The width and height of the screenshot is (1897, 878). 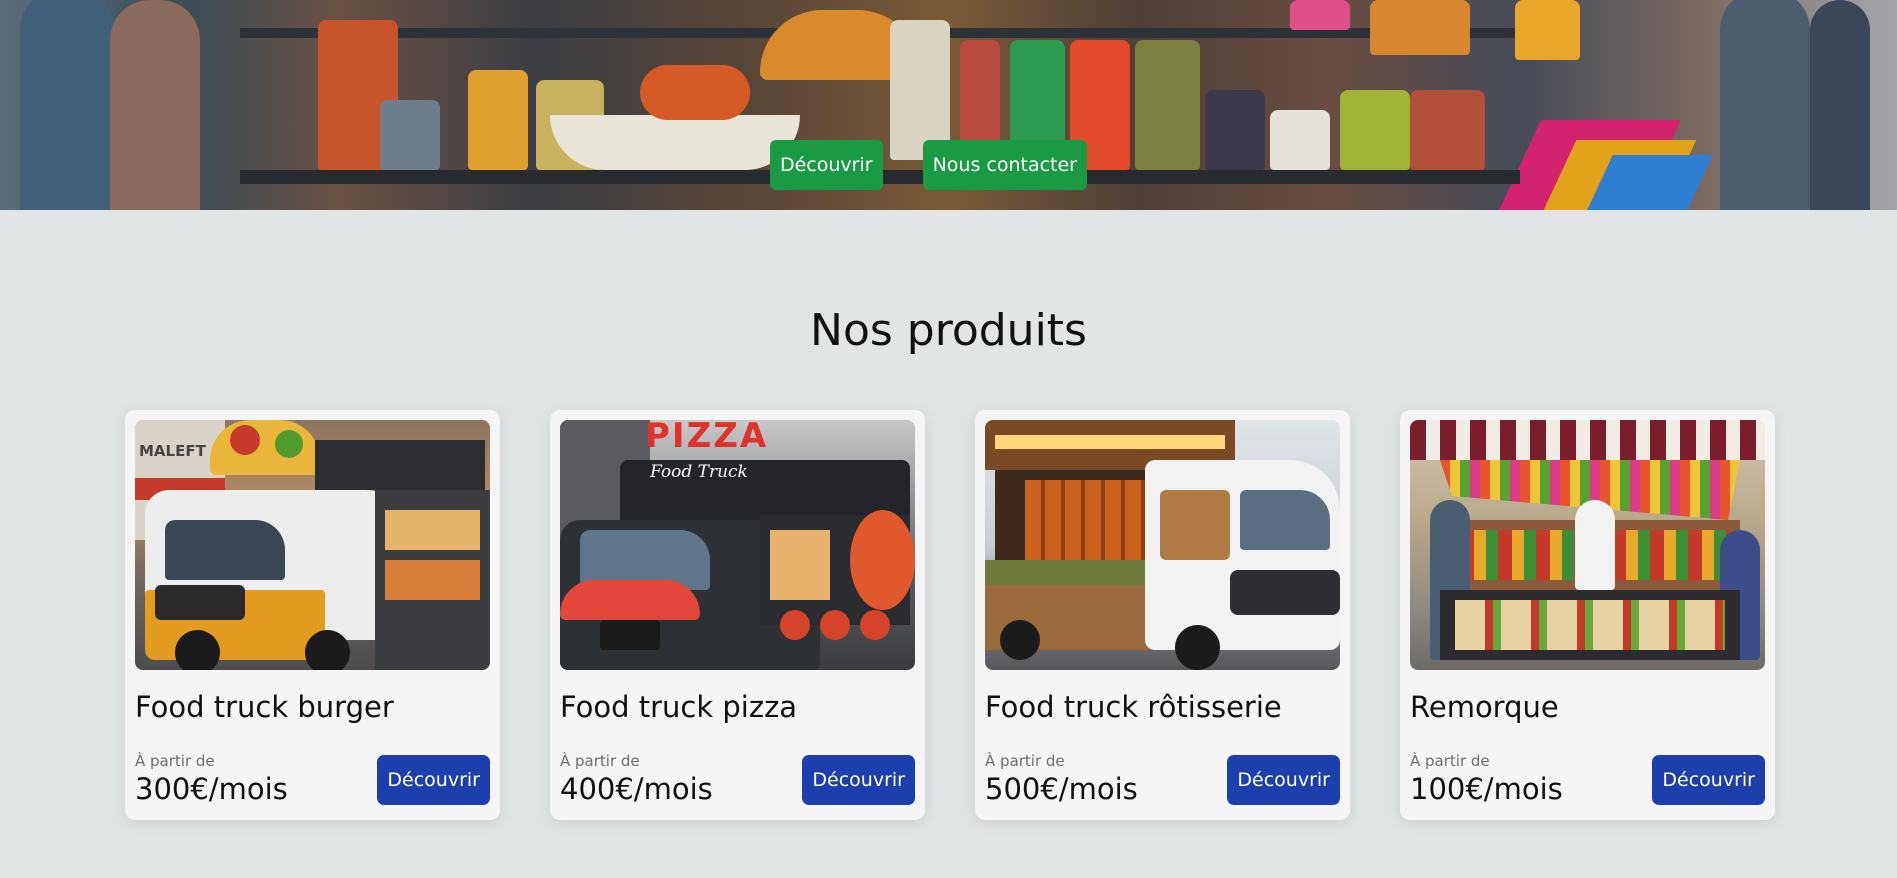 I want to click on hero-contact-button: Nous contacter, so click(x=1004, y=165).